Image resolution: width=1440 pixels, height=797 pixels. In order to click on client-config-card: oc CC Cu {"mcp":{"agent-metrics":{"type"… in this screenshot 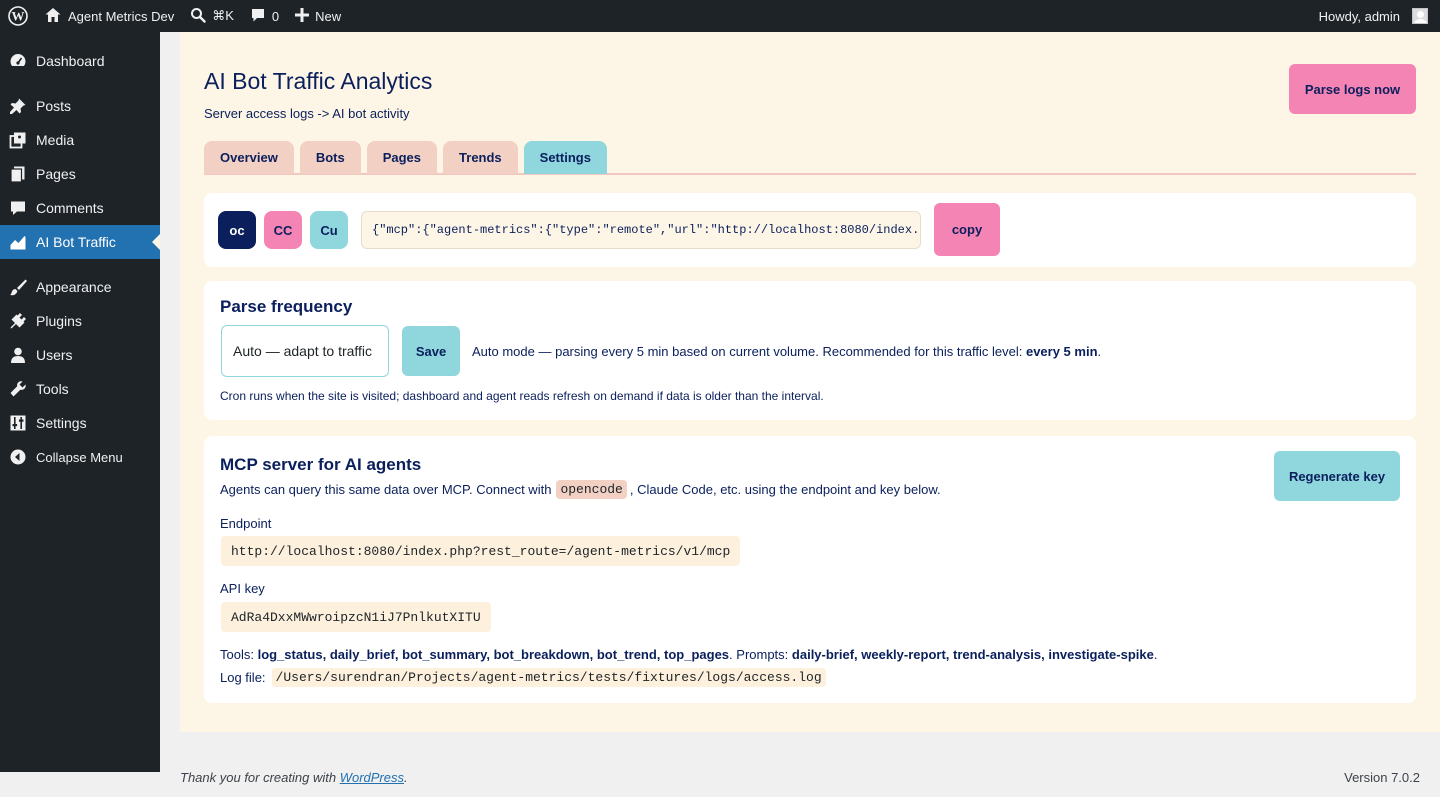, I will do `click(810, 230)`.